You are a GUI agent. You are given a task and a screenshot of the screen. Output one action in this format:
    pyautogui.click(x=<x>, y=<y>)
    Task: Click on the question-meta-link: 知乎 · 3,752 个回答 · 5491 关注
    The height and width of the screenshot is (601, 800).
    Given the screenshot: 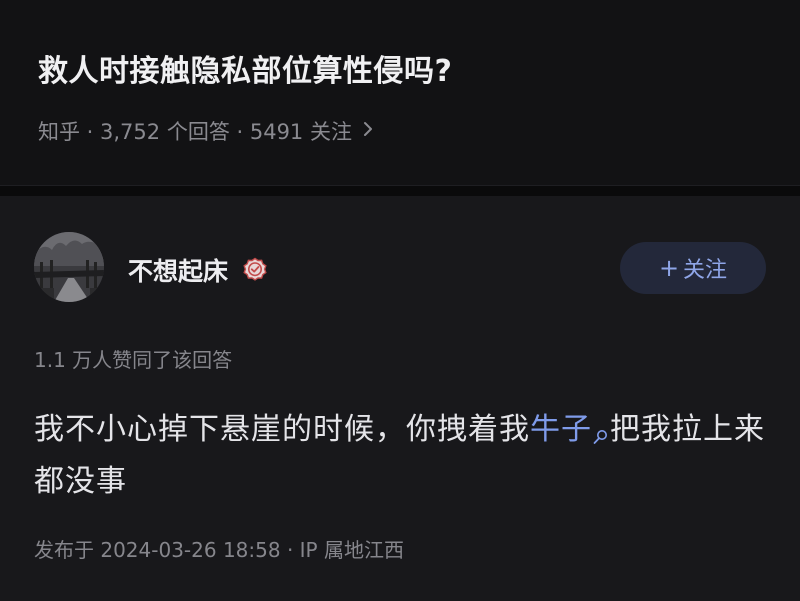 What is the action you would take?
    pyautogui.click(x=206, y=131)
    